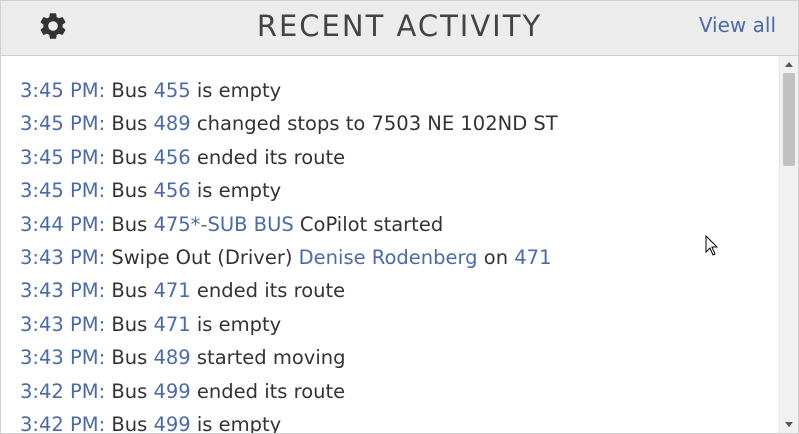  I want to click on scroll-up-icon, so click(789, 64).